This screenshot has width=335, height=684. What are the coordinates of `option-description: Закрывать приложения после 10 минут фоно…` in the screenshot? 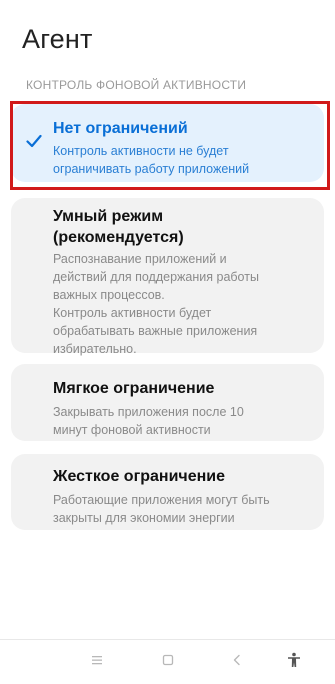 It's located at (148, 421).